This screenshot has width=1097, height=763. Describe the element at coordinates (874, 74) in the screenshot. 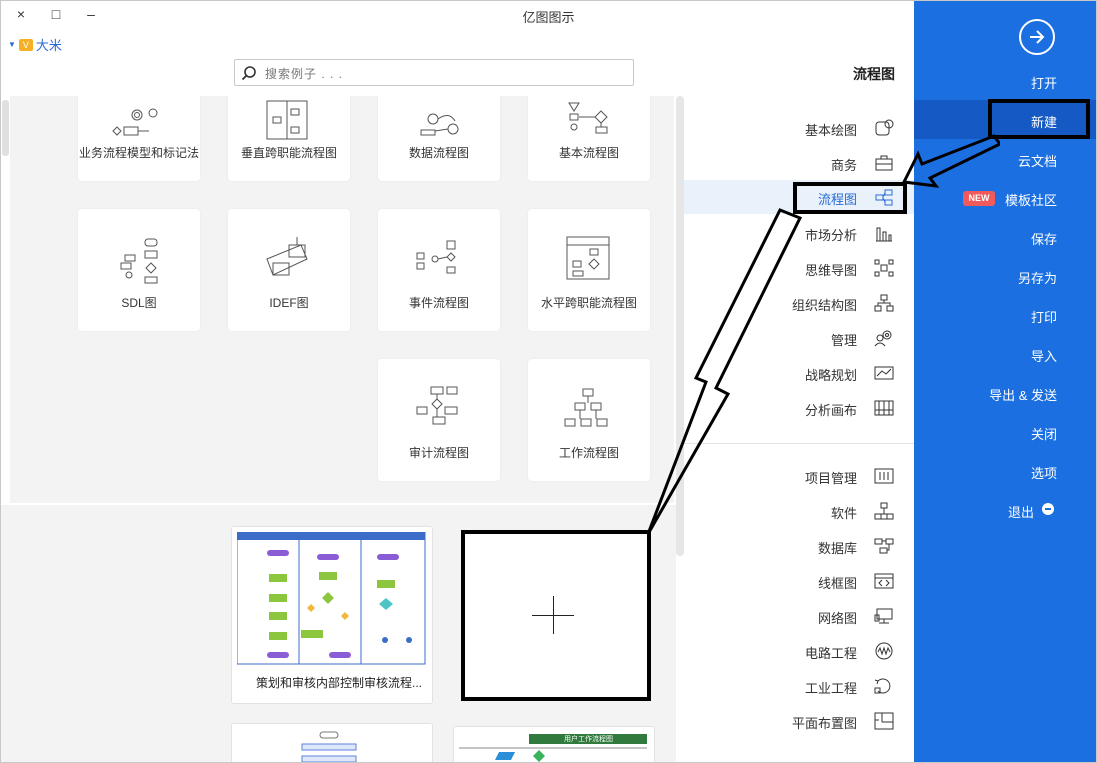

I see `category-title: 流程图` at that location.